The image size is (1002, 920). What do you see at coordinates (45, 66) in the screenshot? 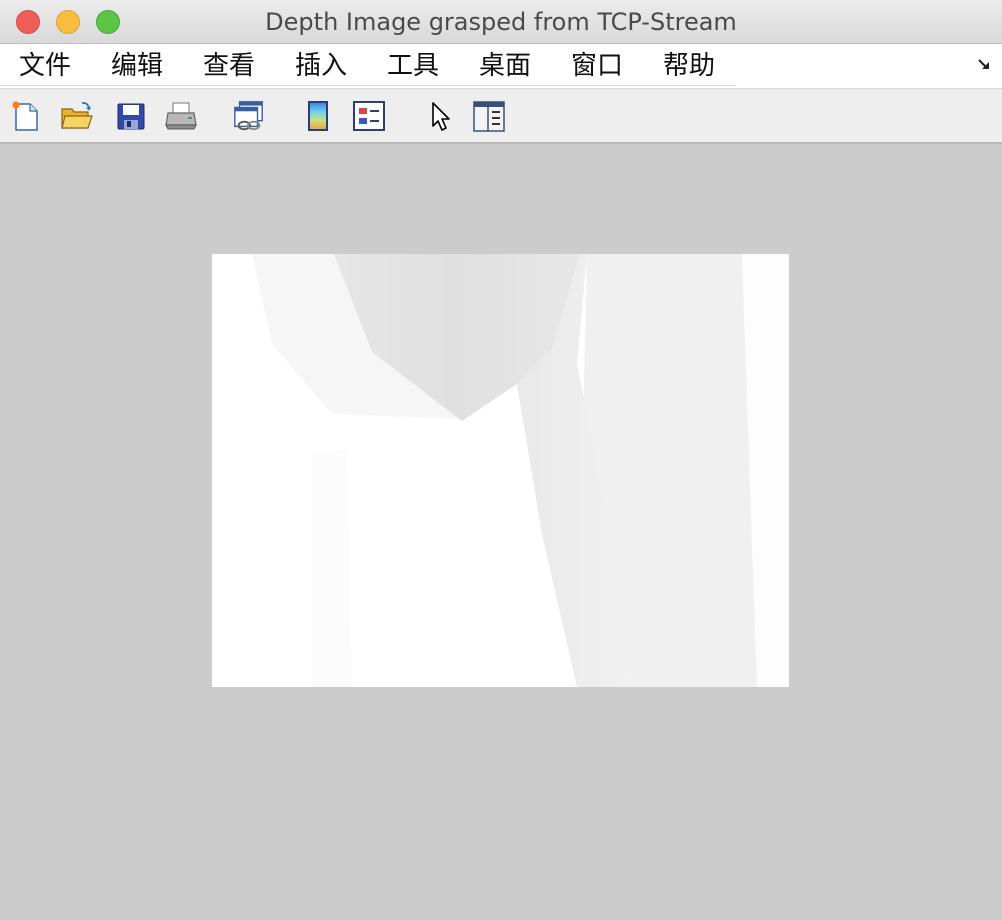
I see `menu-file: 文件` at bounding box center [45, 66].